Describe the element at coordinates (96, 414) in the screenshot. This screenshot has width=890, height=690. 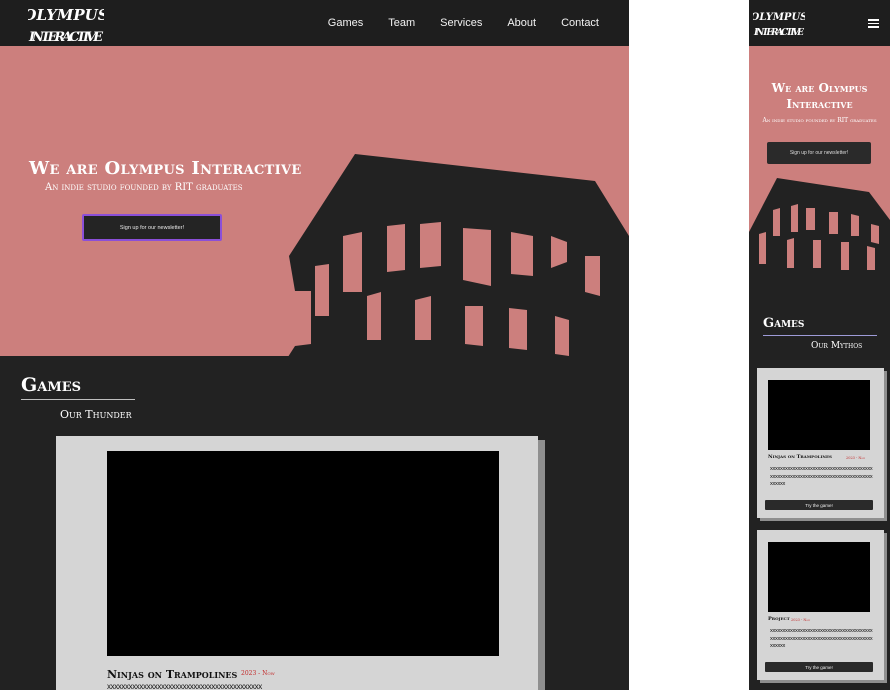
I see `games-tagline: Our Thunder` at that location.